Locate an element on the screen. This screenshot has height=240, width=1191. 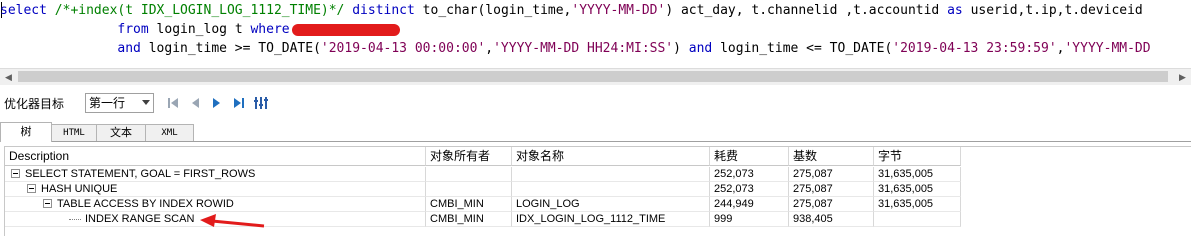
last-button is located at coordinates (239, 103).